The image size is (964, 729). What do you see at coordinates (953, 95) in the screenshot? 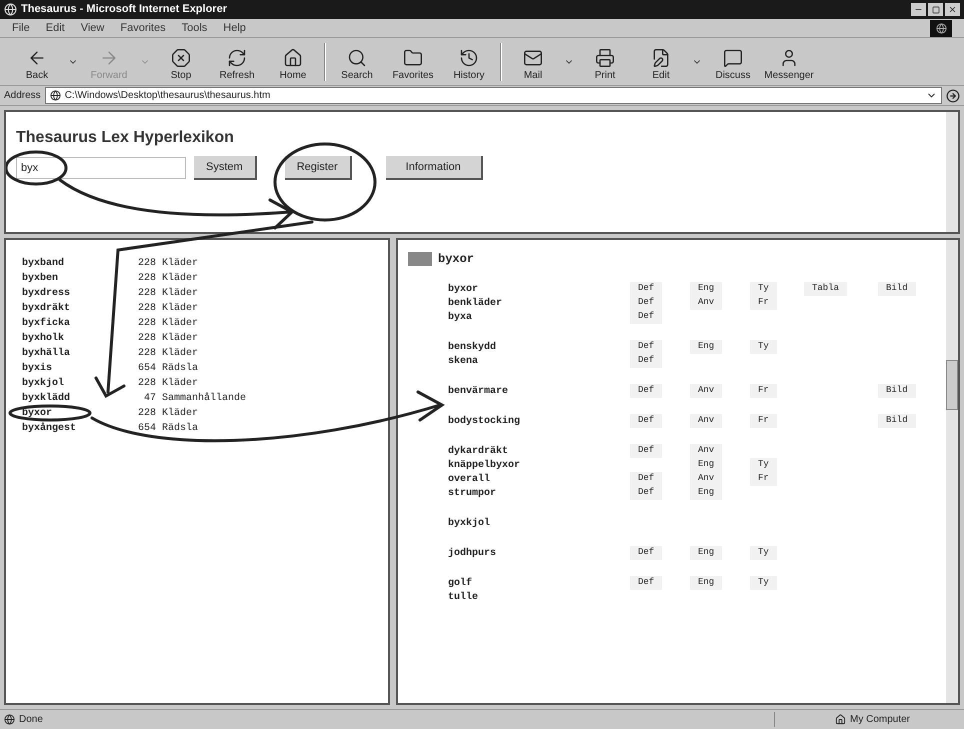
I see `go-icon` at bounding box center [953, 95].